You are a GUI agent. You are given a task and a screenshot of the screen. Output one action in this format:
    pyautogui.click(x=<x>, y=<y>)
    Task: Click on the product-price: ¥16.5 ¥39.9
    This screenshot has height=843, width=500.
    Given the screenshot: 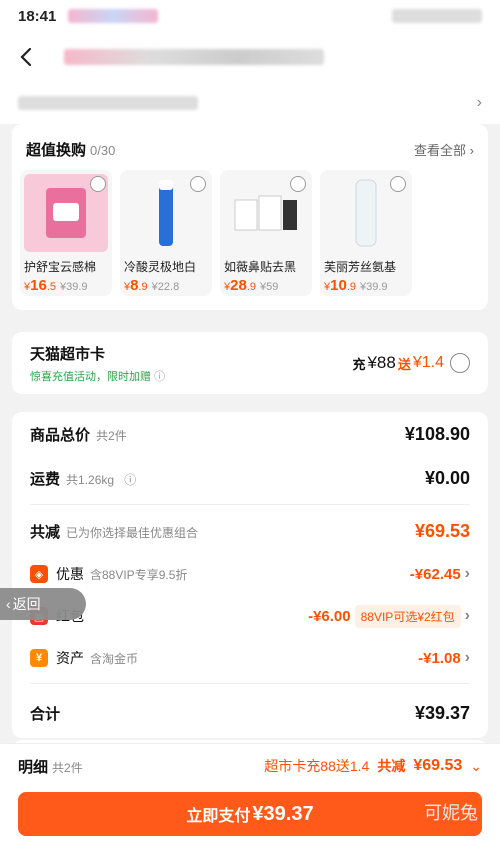 What is the action you would take?
    pyautogui.click(x=66, y=285)
    